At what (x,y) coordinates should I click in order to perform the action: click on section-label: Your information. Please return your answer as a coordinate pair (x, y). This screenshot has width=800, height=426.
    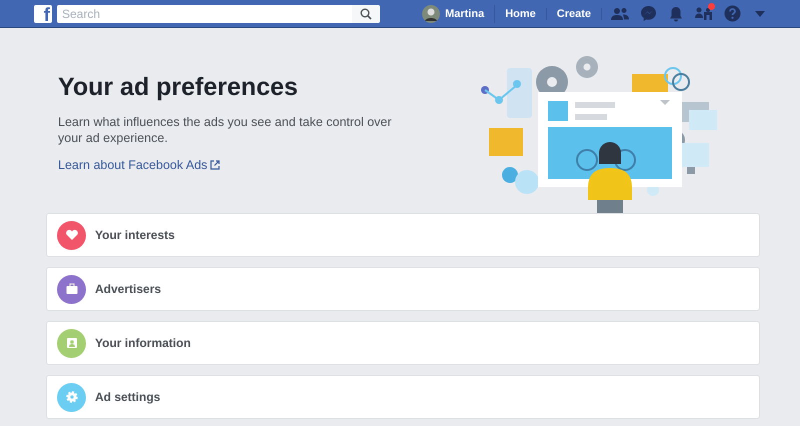
    Looking at the image, I should click on (143, 343).